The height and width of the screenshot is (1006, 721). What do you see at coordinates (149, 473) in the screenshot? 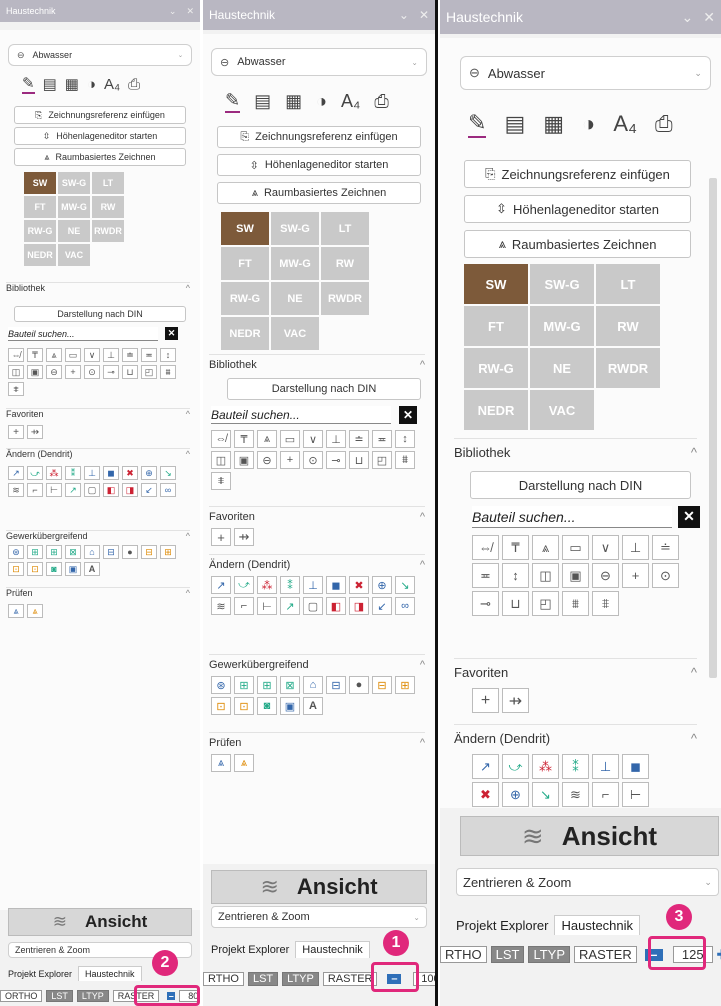
I see `modify-icon: ⊕` at bounding box center [149, 473].